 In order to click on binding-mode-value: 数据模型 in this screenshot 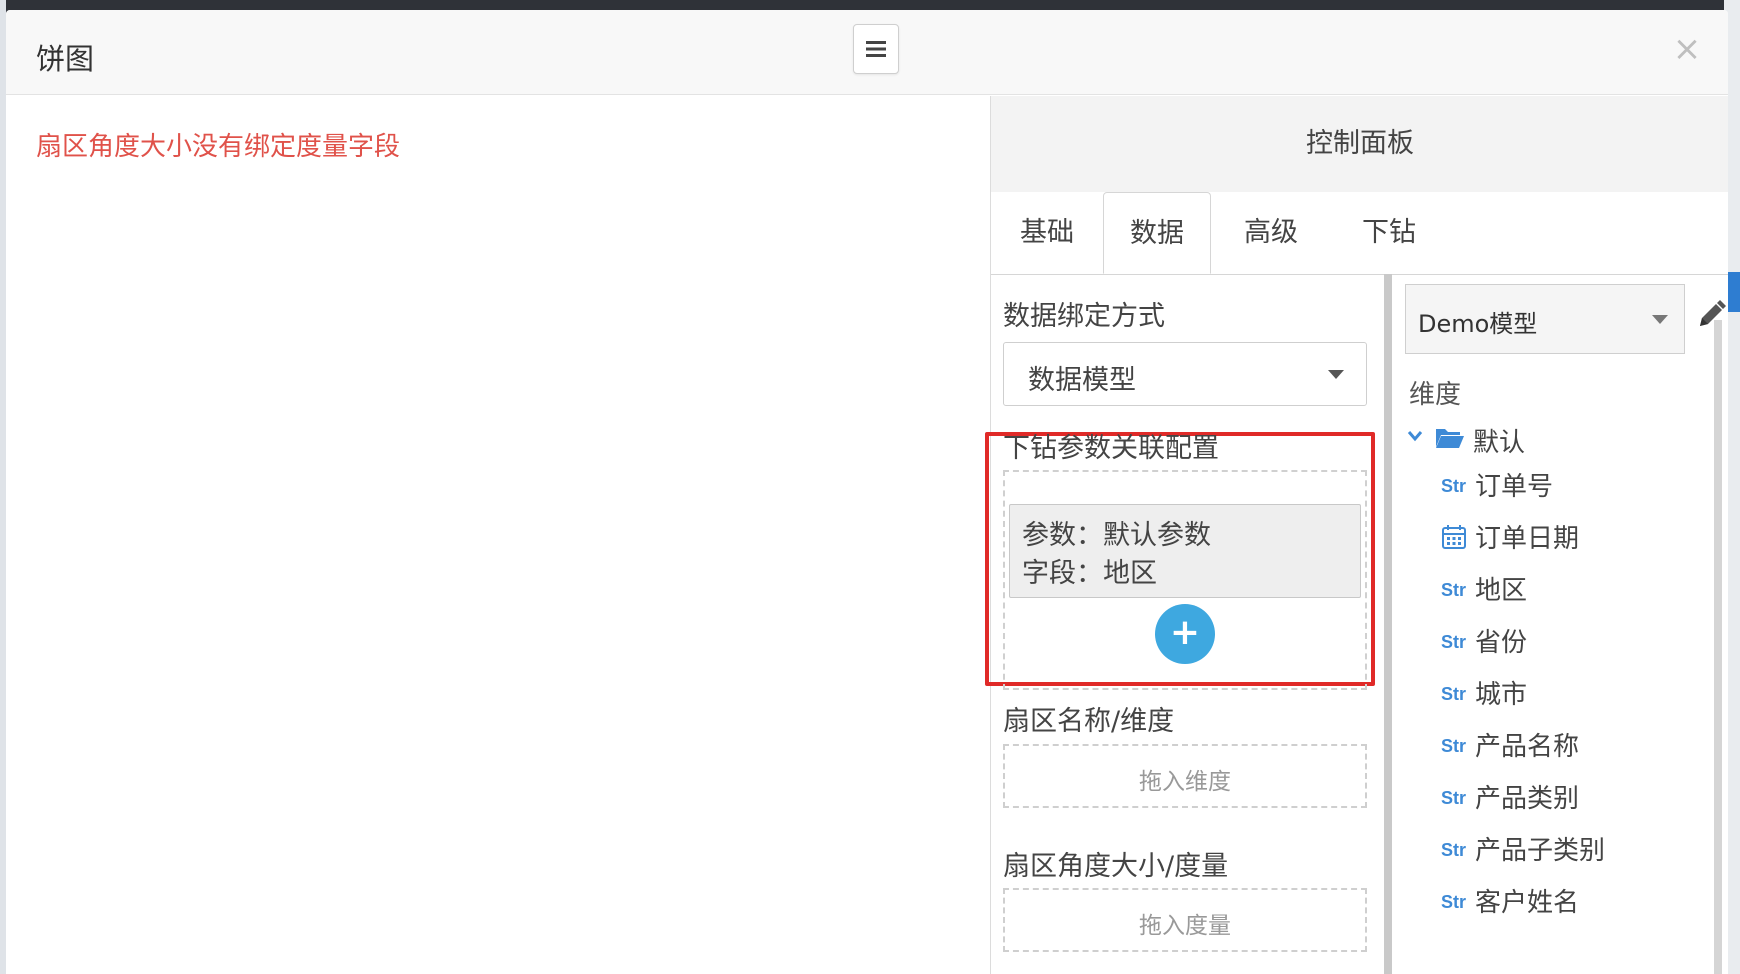, I will do `click(1082, 380)`.